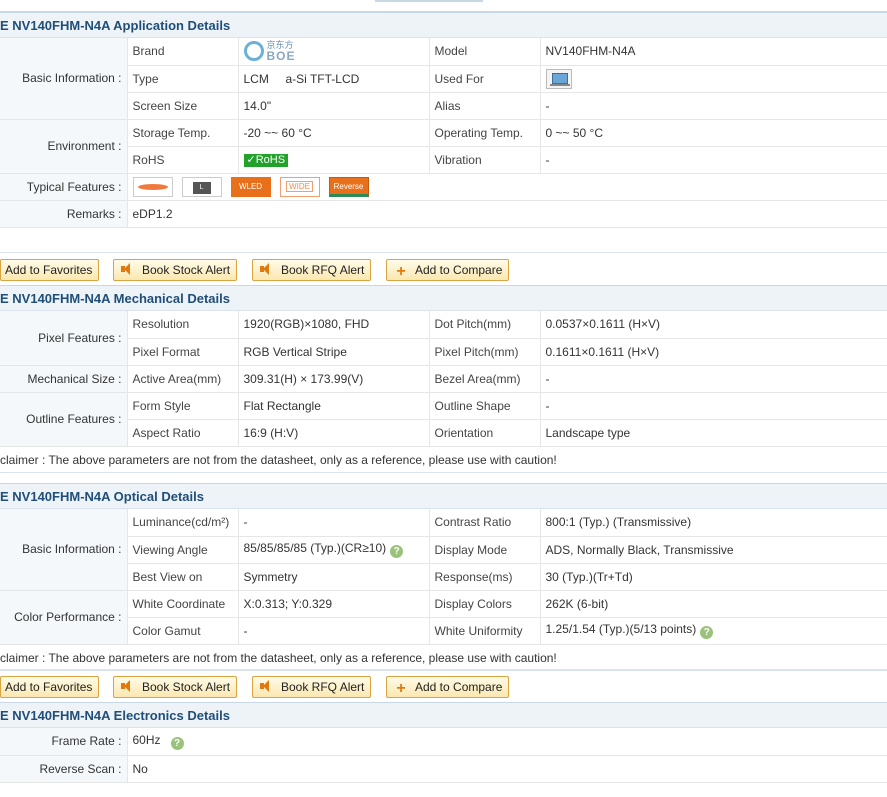 This screenshot has height=797, width=887. Describe the element at coordinates (485, 433) in the screenshot. I see `orientation-label: Orientation` at that location.